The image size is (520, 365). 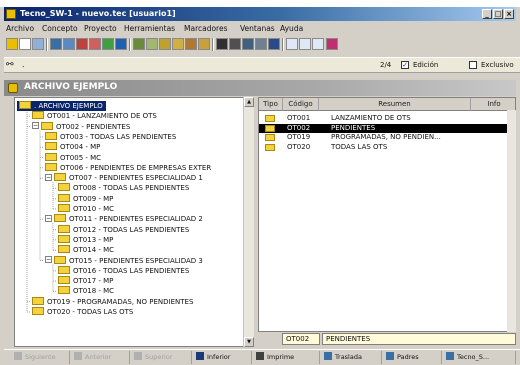 What do you see at coordinates (283, 44) in the screenshot?
I see `toolbar-separator` at bounding box center [283, 44].